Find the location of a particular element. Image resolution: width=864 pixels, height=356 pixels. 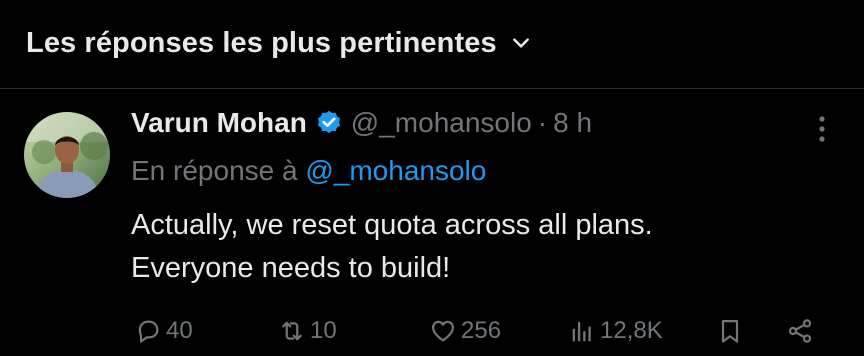

bookmark-icon is located at coordinates (730, 331).